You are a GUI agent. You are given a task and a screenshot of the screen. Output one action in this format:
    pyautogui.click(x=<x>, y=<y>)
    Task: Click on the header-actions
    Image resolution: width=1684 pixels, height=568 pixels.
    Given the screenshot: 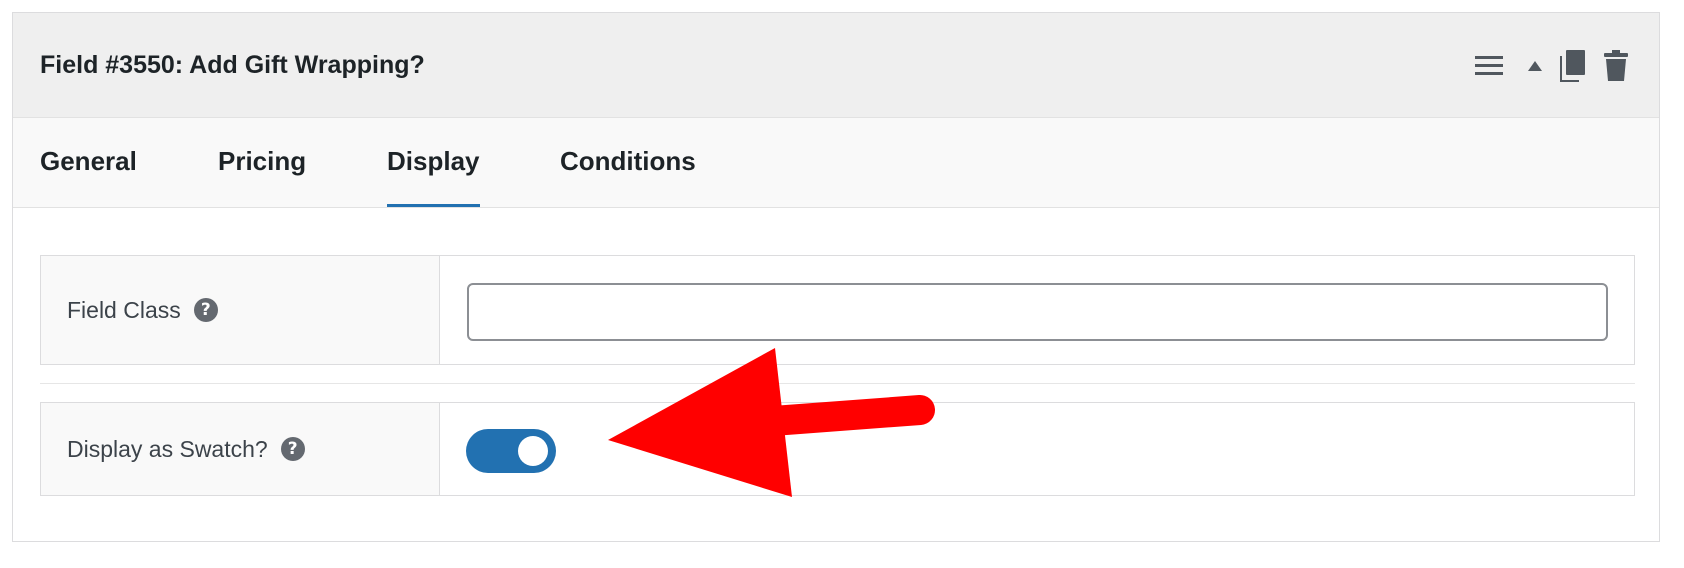 What is the action you would take?
    pyautogui.click(x=1551, y=65)
    